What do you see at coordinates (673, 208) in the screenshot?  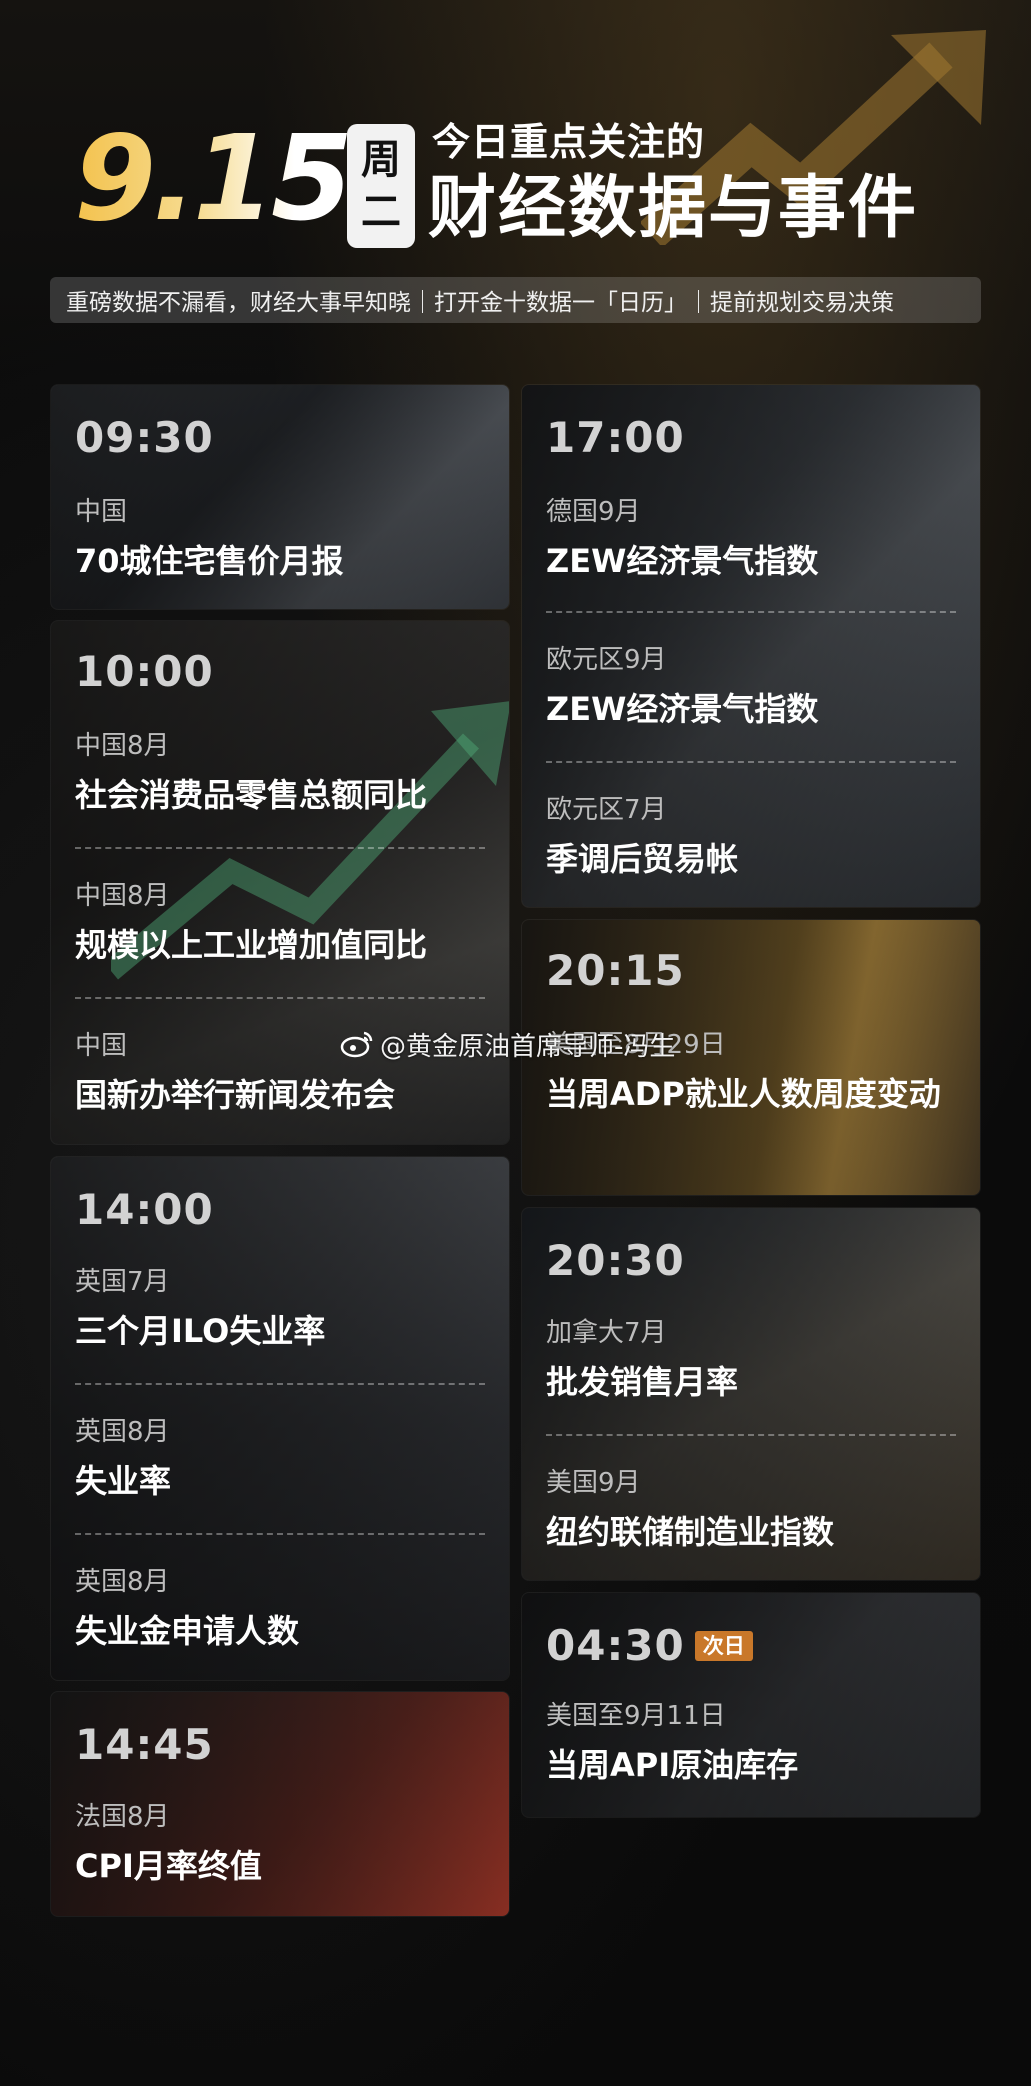 I see `headline-large: 财经数据与事件` at bounding box center [673, 208].